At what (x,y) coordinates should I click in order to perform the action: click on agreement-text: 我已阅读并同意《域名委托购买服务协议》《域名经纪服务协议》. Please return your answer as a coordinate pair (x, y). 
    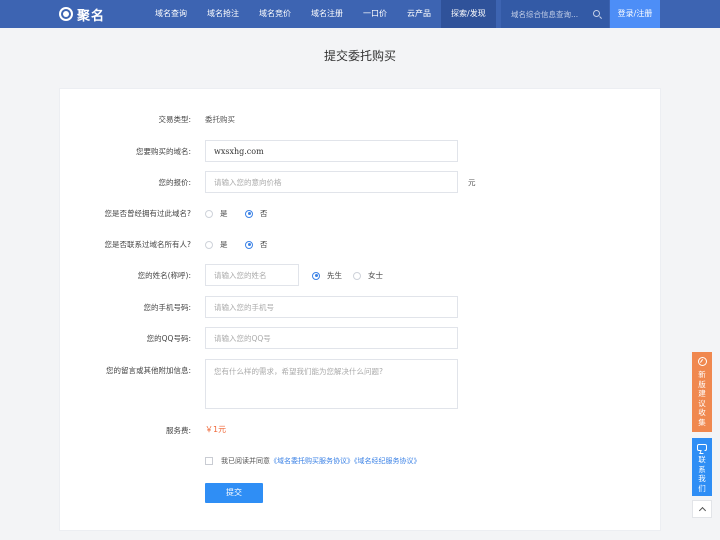
    Looking at the image, I should click on (321, 461).